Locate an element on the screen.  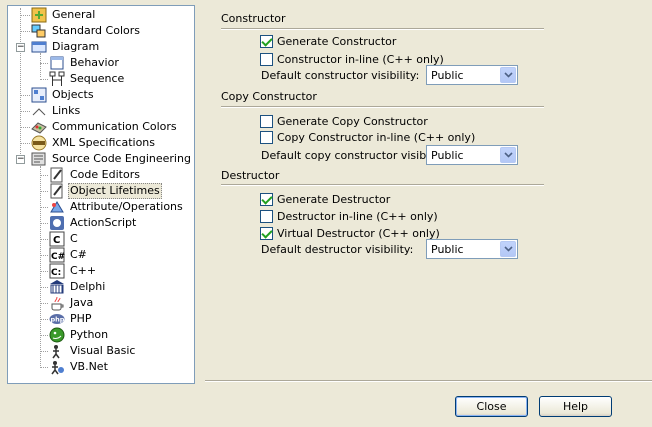
constructor-visibility-select: Public is located at coordinates (472, 75).